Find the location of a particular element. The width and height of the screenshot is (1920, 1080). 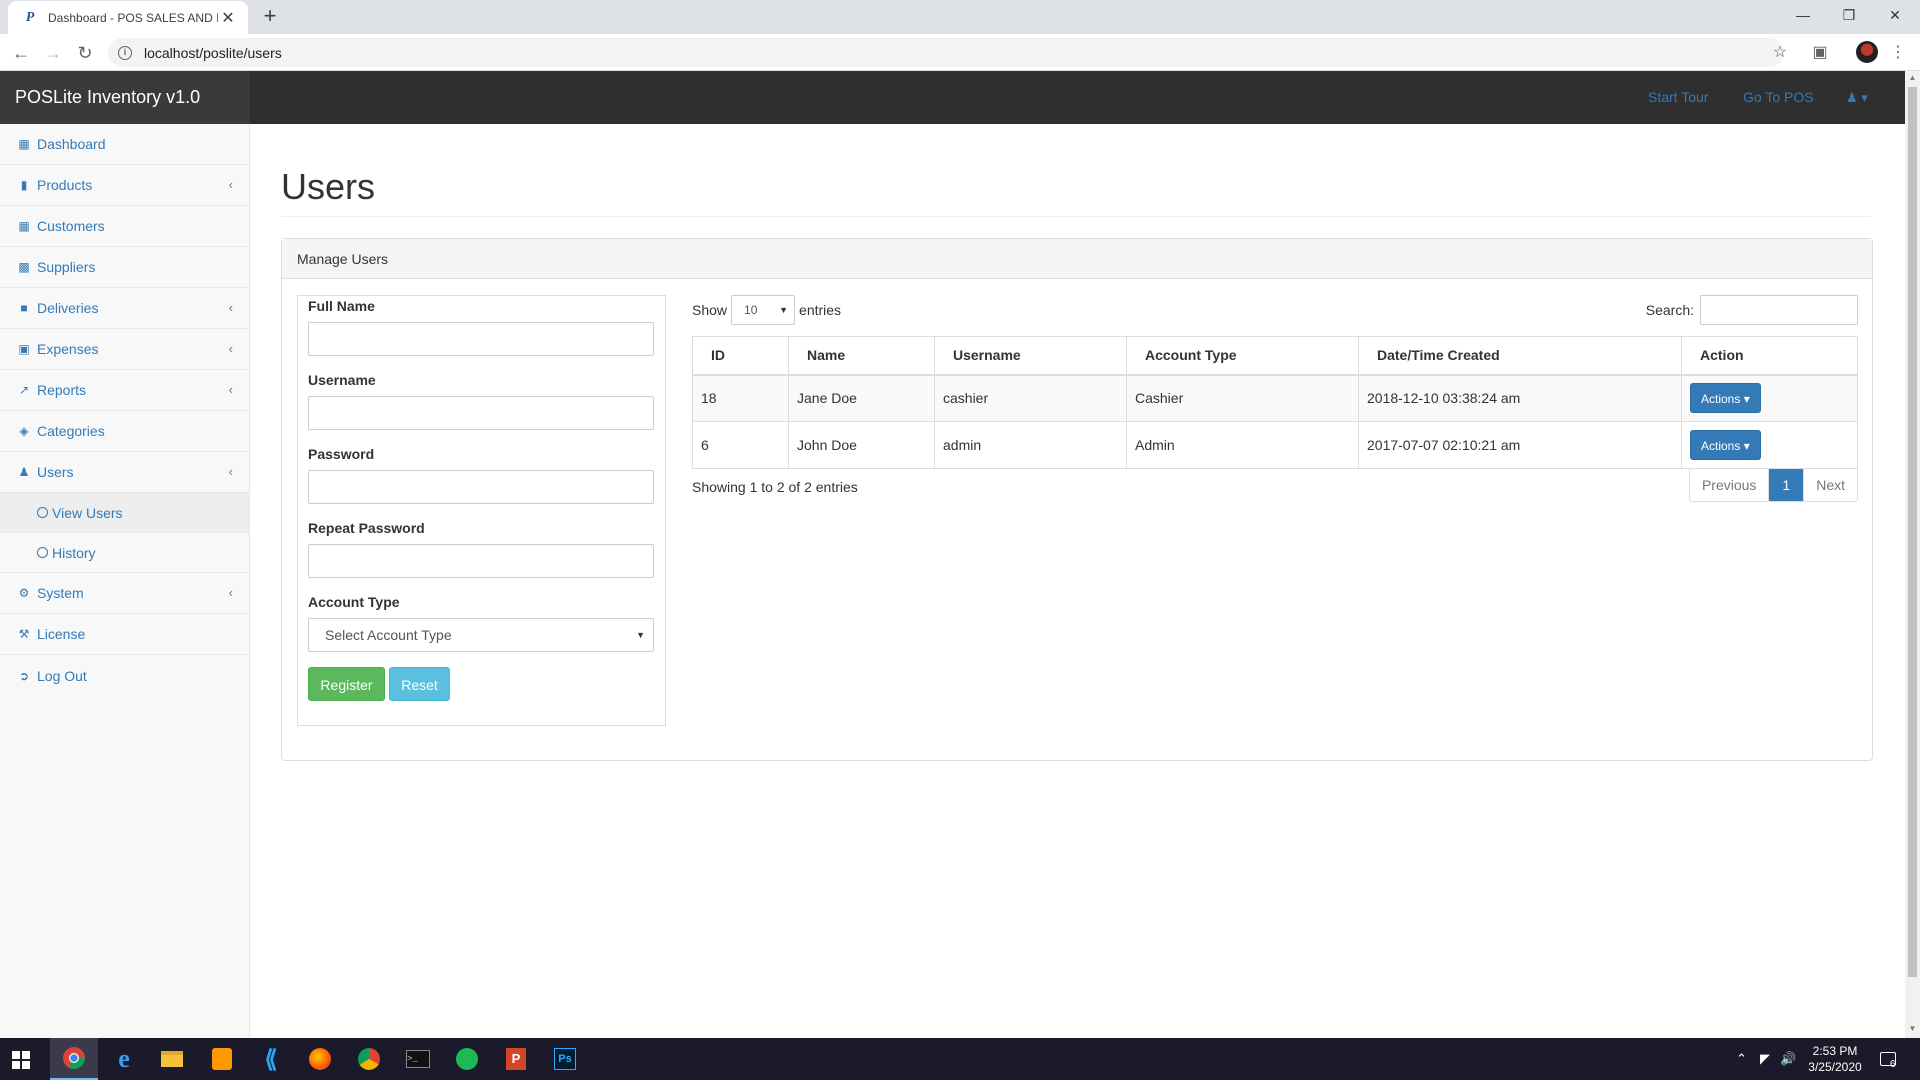

taskbar-powerpoint-icon: P is located at coordinates (516, 1059).